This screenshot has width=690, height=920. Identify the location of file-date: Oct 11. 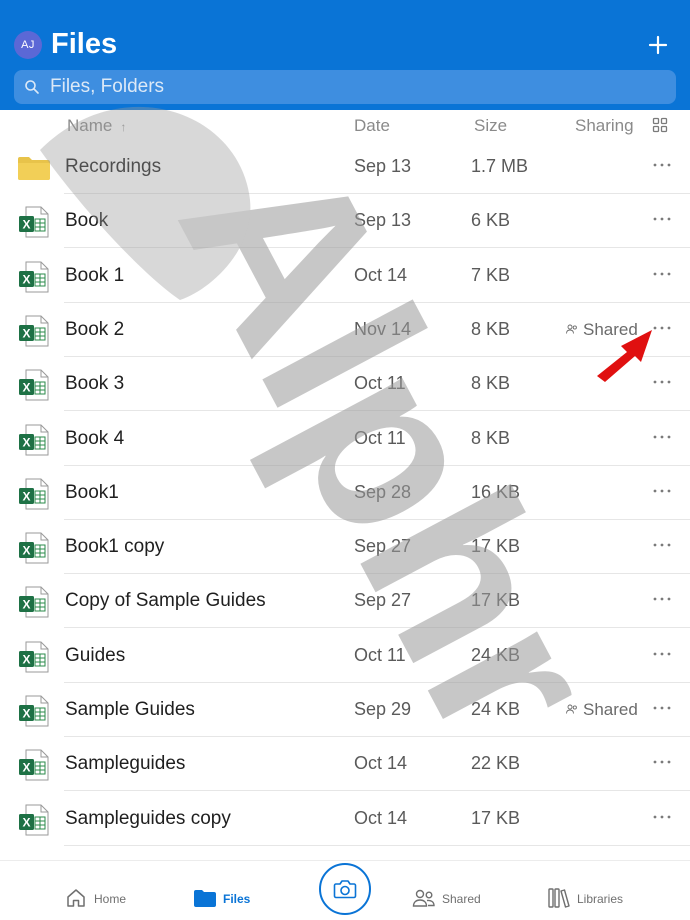
(380, 654).